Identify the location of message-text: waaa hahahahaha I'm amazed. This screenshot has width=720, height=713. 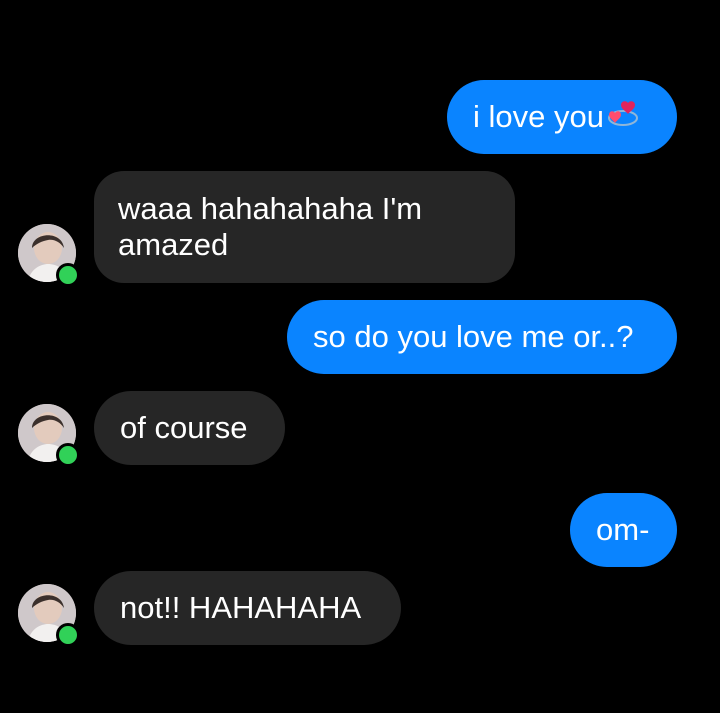
(270, 226).